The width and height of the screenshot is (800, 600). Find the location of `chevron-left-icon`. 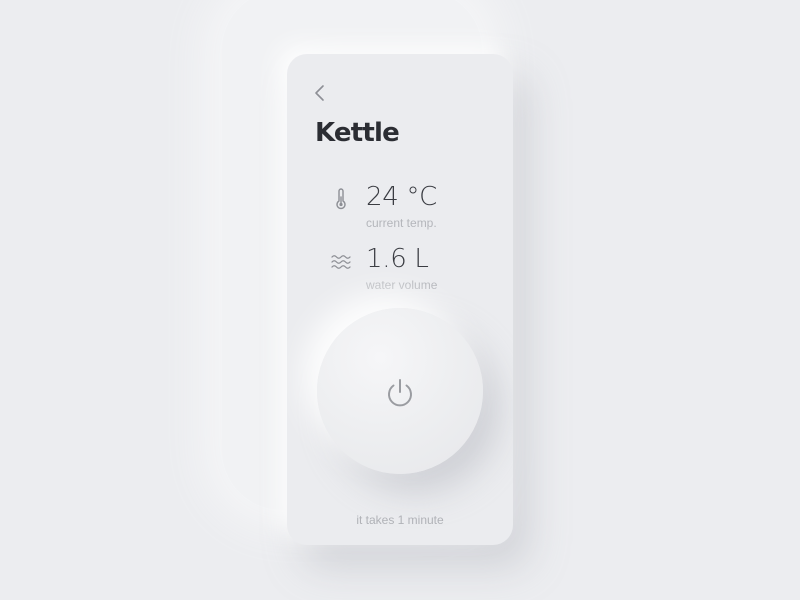

chevron-left-icon is located at coordinates (319, 93).